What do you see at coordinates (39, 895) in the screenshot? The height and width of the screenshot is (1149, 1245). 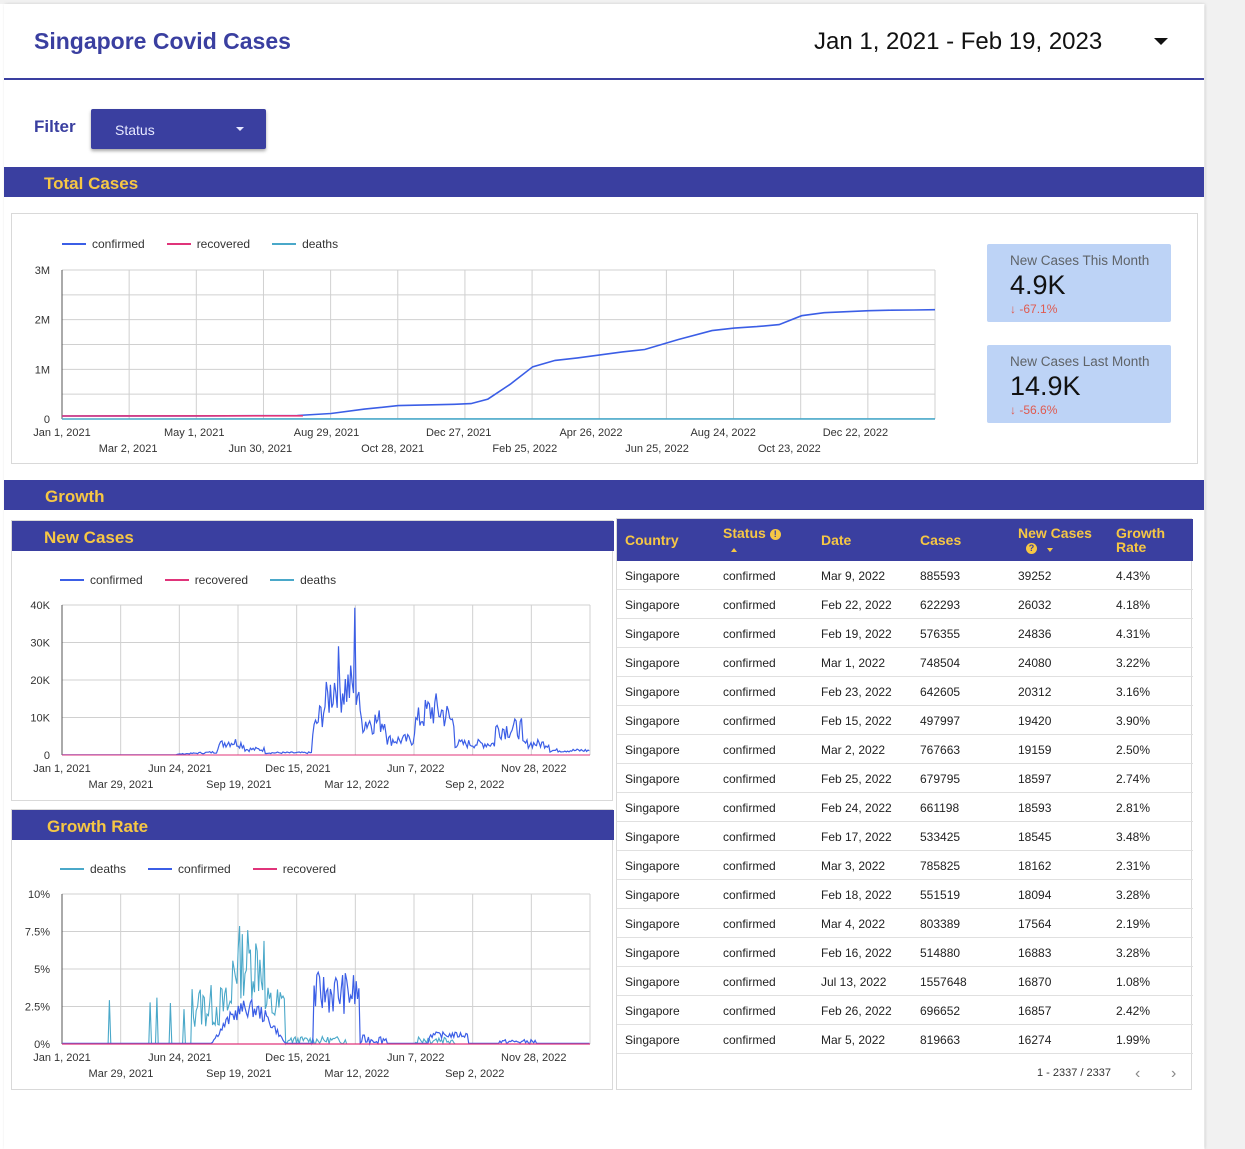 I see `y-tick-label: 10%` at bounding box center [39, 895].